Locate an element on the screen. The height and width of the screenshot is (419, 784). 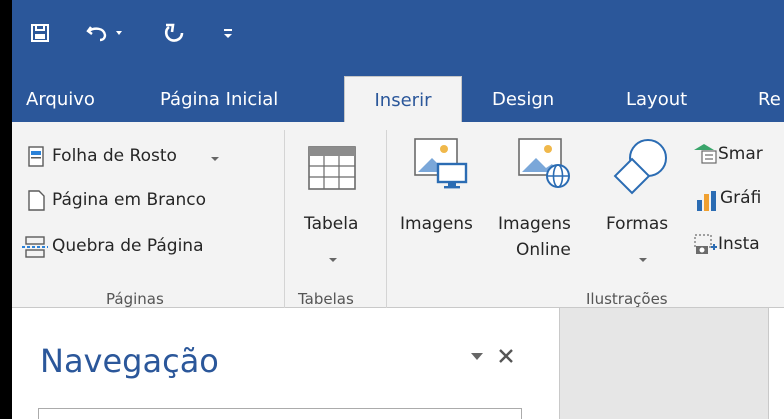
smartart-icon is located at coordinates (705, 154).